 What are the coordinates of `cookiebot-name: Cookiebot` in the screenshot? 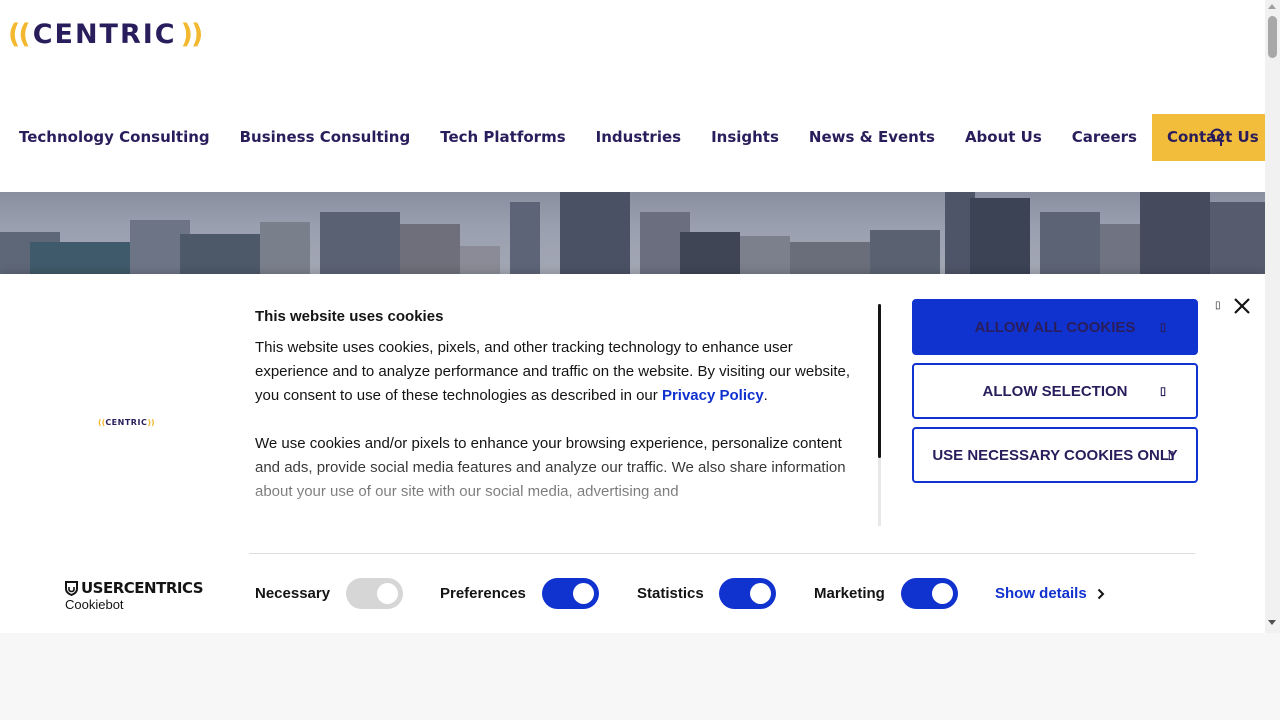 It's located at (94, 604).